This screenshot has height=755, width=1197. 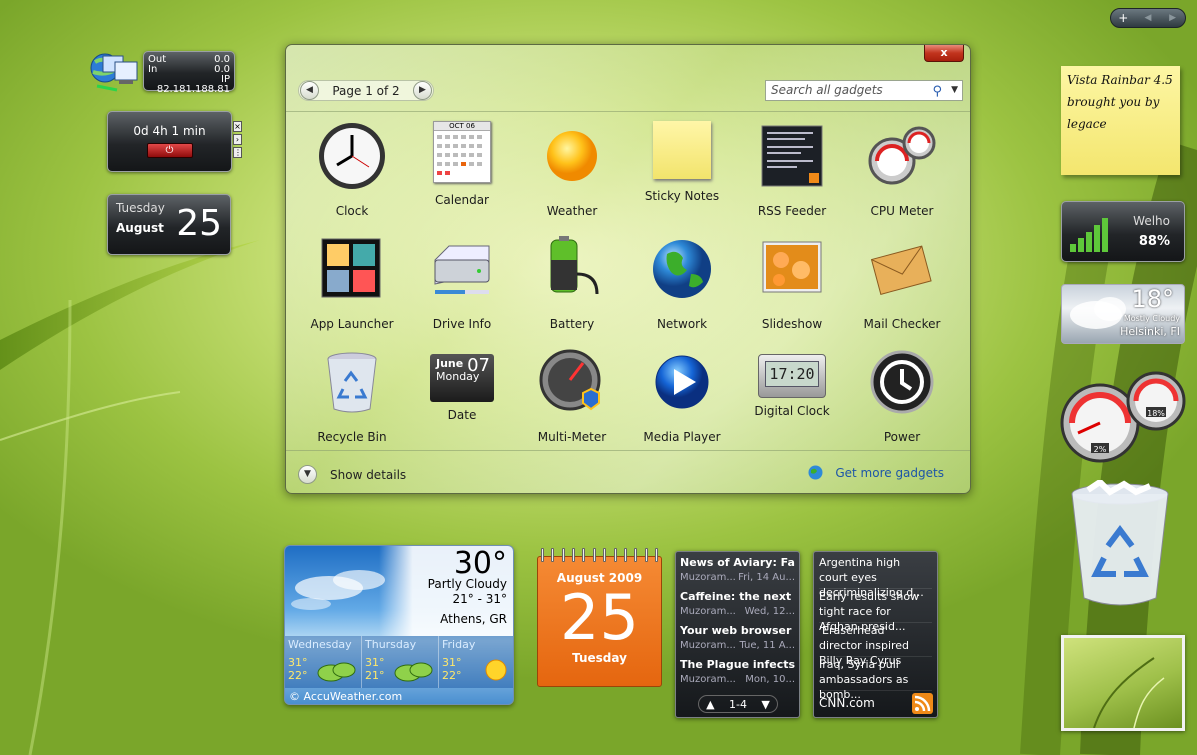 What do you see at coordinates (193, 84) in the screenshot?
I see `ip-address: IP 82.181.188.81` at bounding box center [193, 84].